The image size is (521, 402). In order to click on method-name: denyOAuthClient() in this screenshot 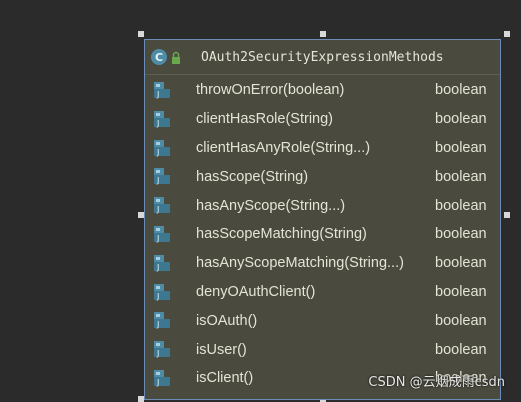, I will do `click(256, 291)`.